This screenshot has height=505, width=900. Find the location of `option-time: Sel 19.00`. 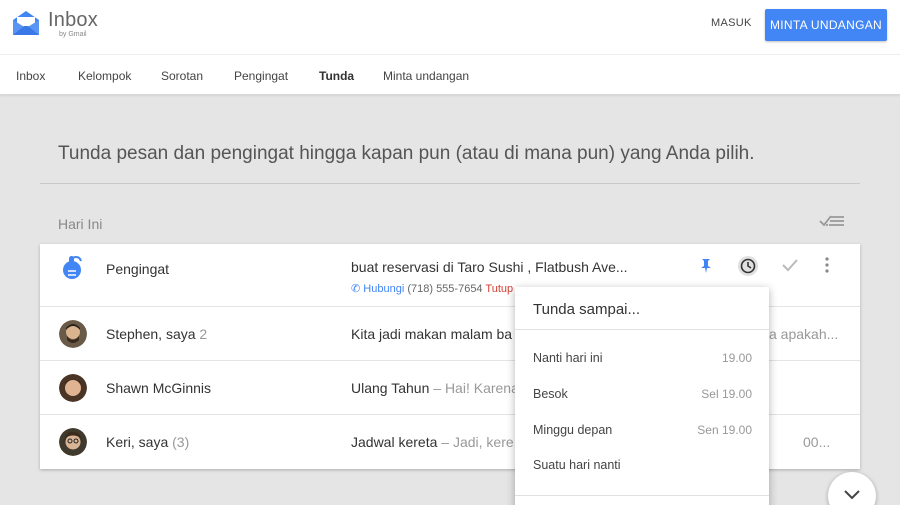

option-time: Sel 19.00 is located at coordinates (726, 394).